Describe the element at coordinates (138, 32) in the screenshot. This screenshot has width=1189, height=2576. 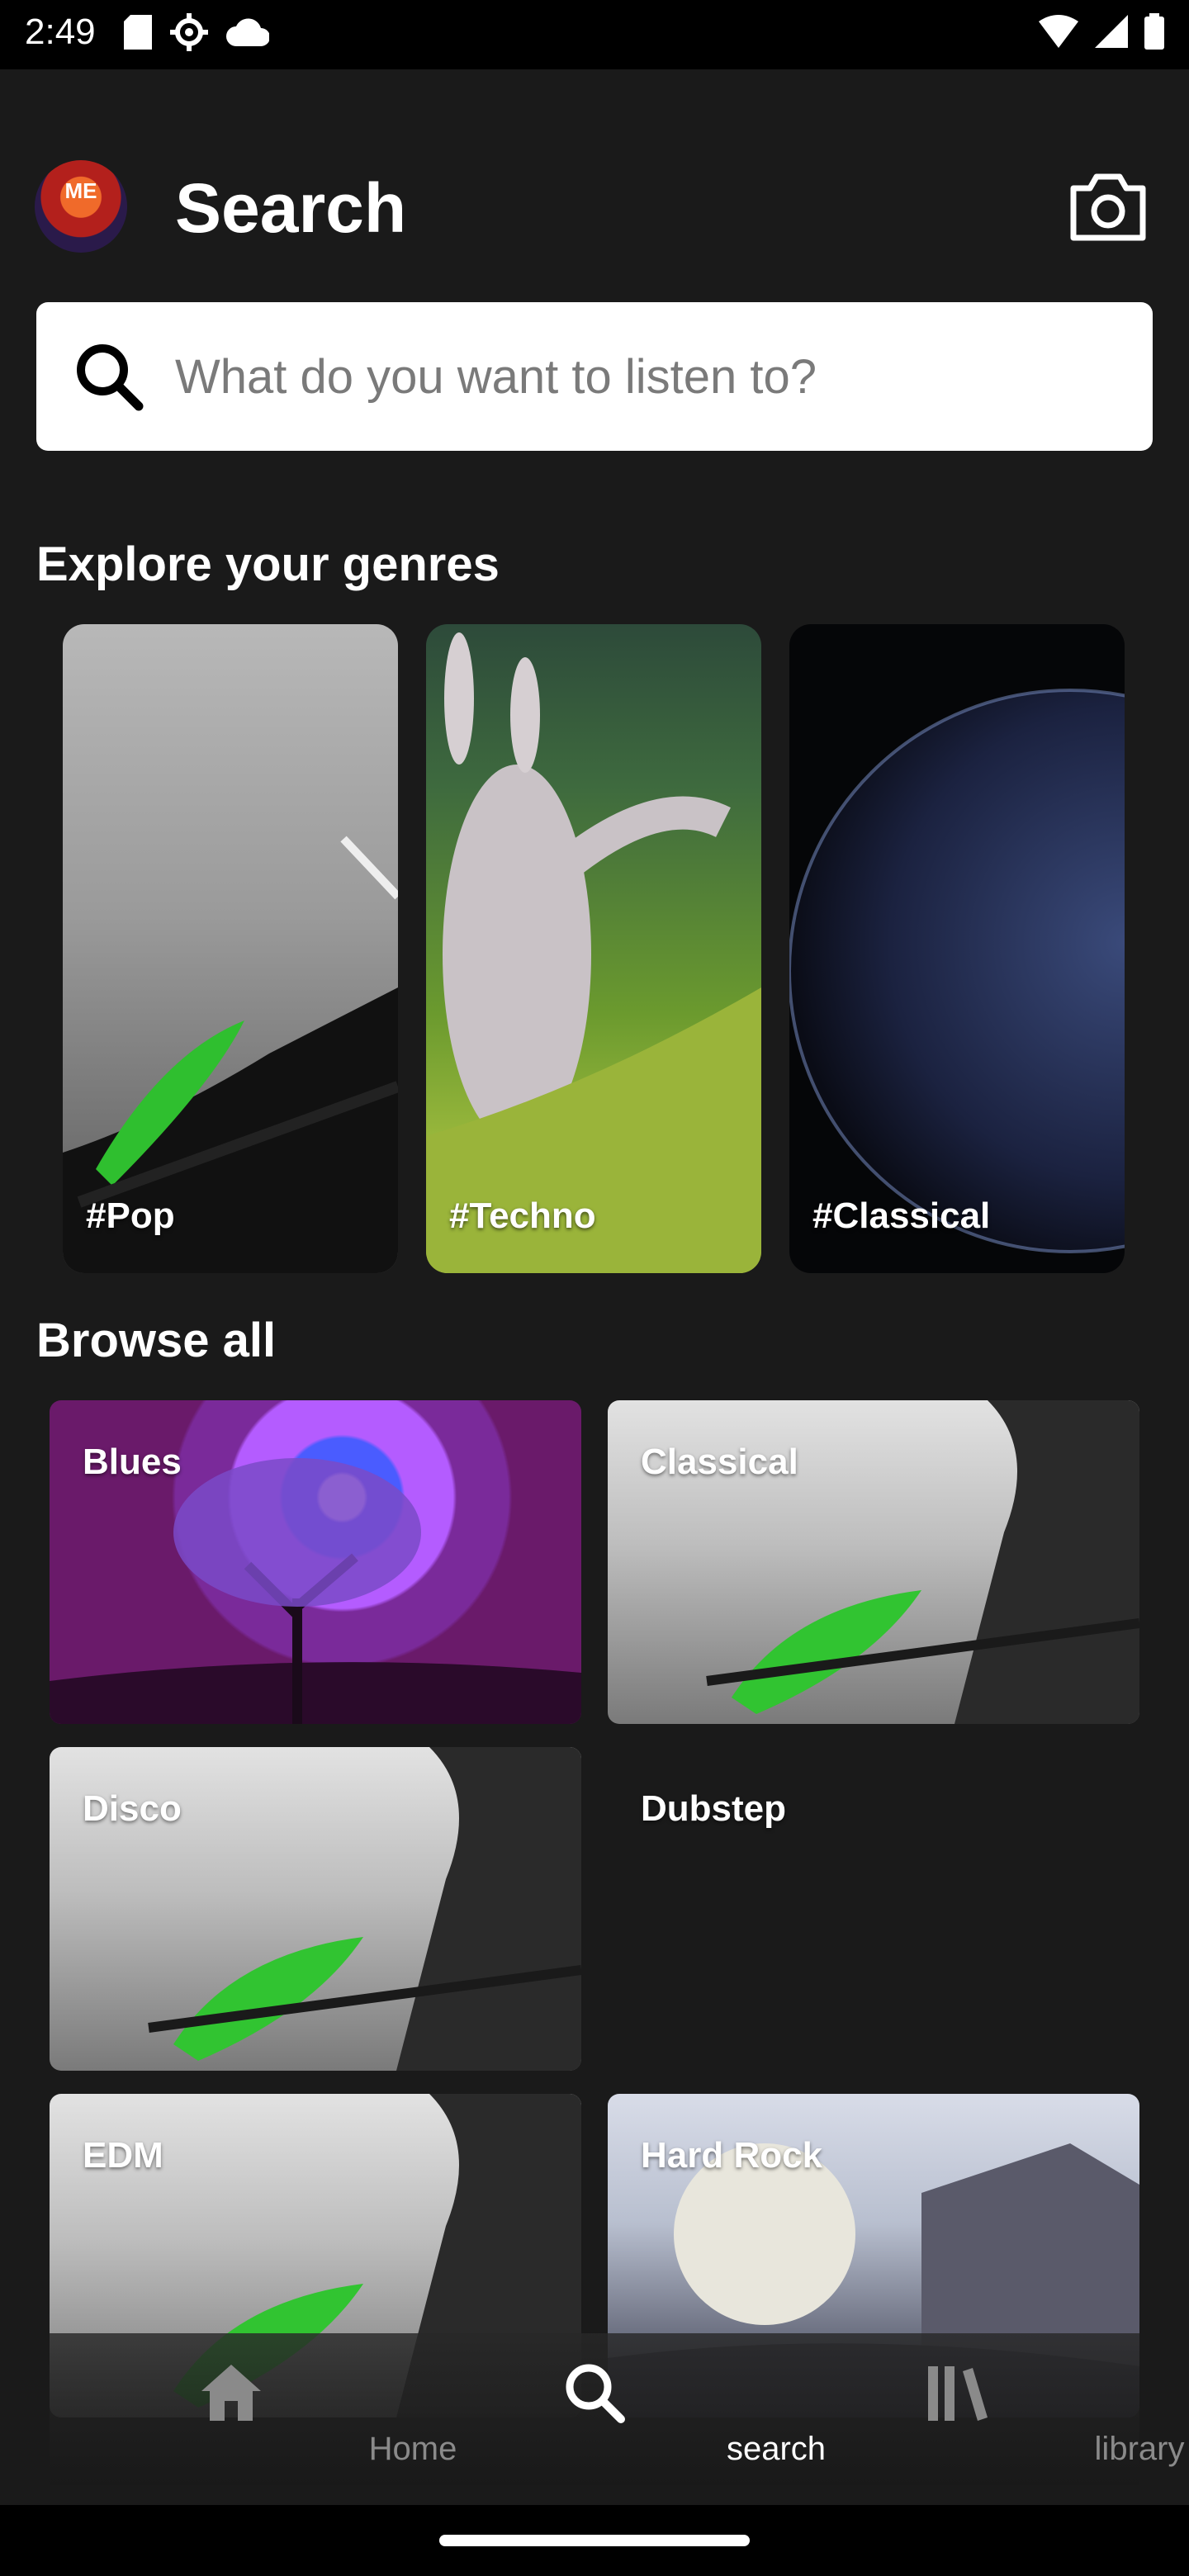
I see `sd-card-icon` at that location.